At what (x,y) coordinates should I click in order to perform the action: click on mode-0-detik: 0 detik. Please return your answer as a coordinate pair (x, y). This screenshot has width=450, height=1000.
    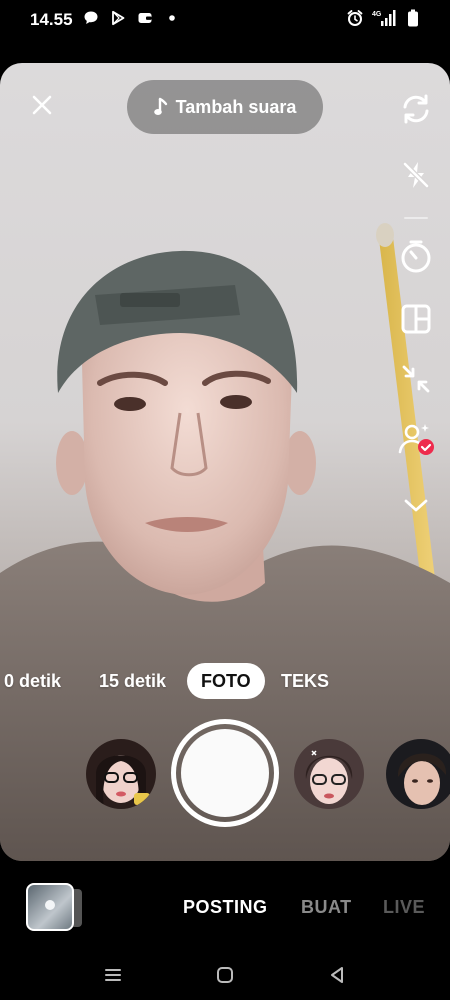
    Looking at the image, I should click on (32, 681).